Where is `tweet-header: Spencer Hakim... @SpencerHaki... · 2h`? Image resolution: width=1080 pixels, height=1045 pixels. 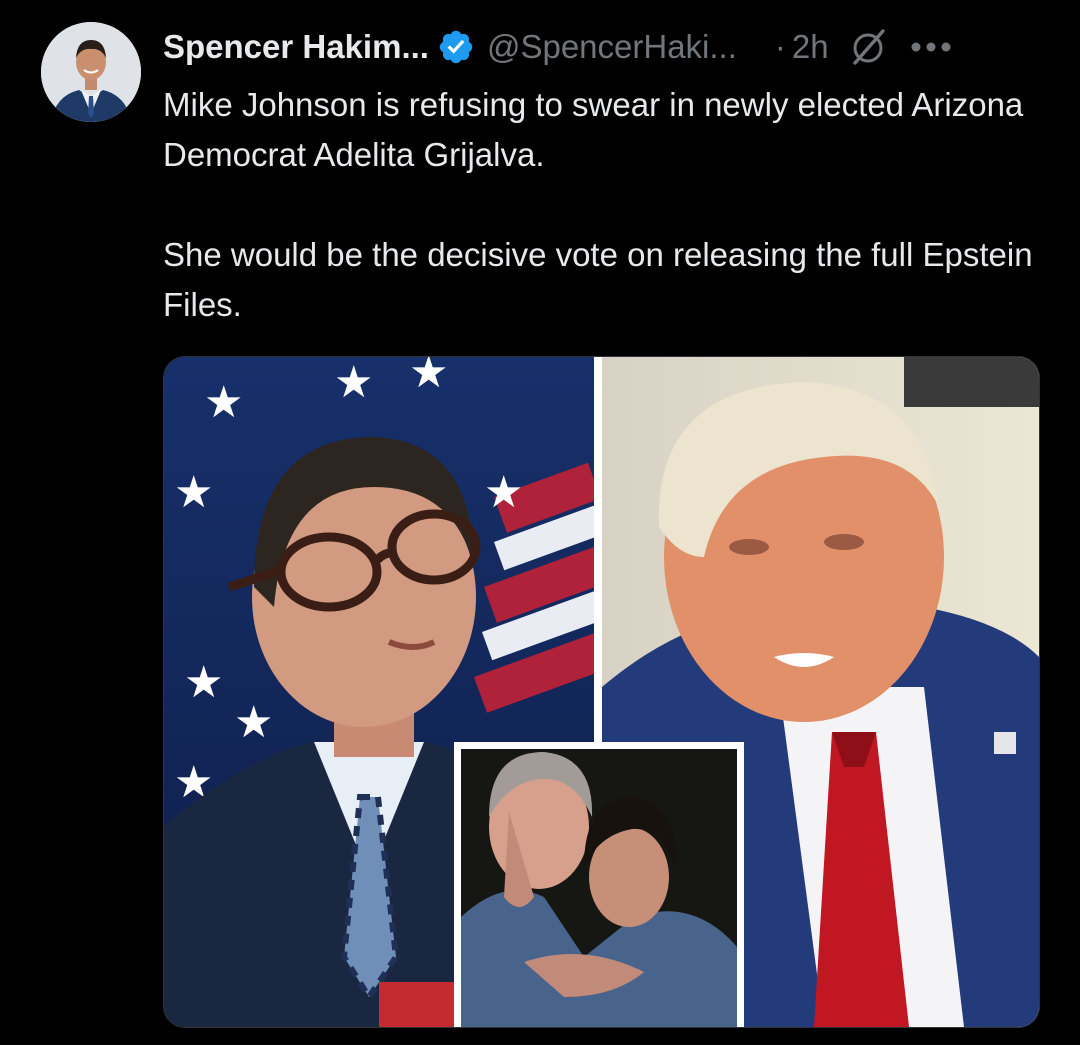
tweet-header: Spencer Hakim... @SpencerHaki... · 2h is located at coordinates (558, 47).